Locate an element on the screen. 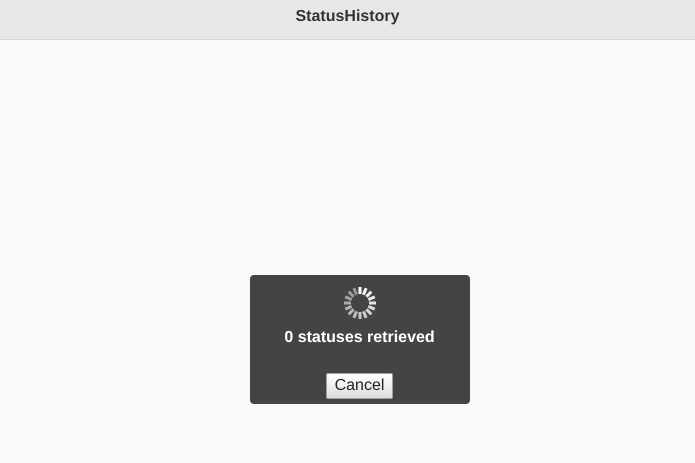 The height and width of the screenshot is (463, 695). page-title: StatusHistory is located at coordinates (347, 17).